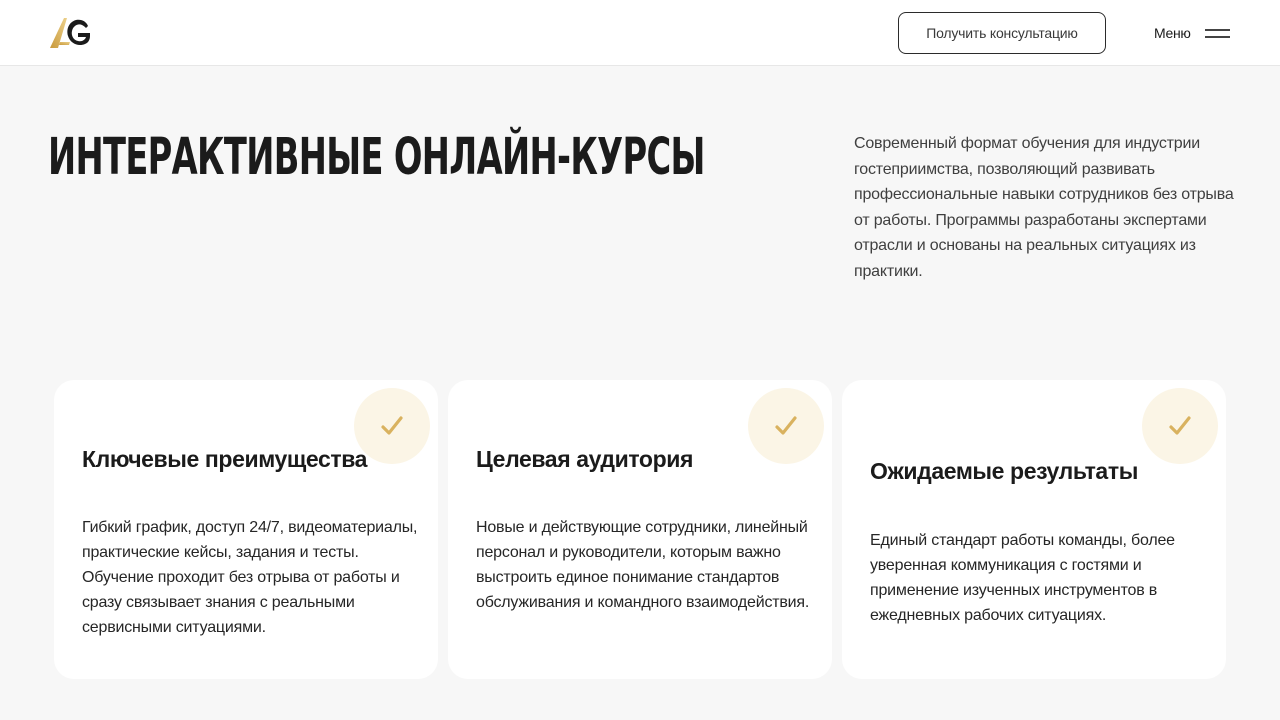  I want to click on page-title: ИНТЕРАКТИВНЫЕ ОНЛАЙН-КУРСЫ, so click(376, 157).